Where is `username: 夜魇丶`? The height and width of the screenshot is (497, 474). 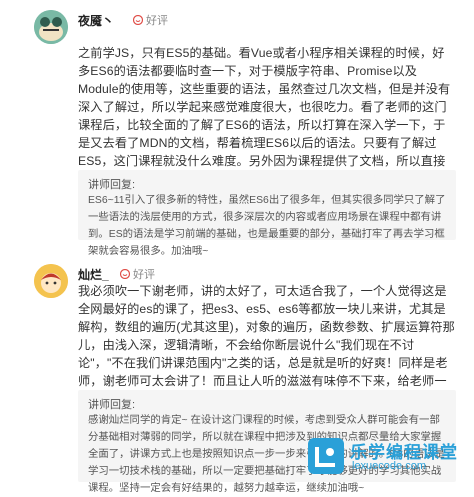
username: 夜魇丶 is located at coordinates (96, 20).